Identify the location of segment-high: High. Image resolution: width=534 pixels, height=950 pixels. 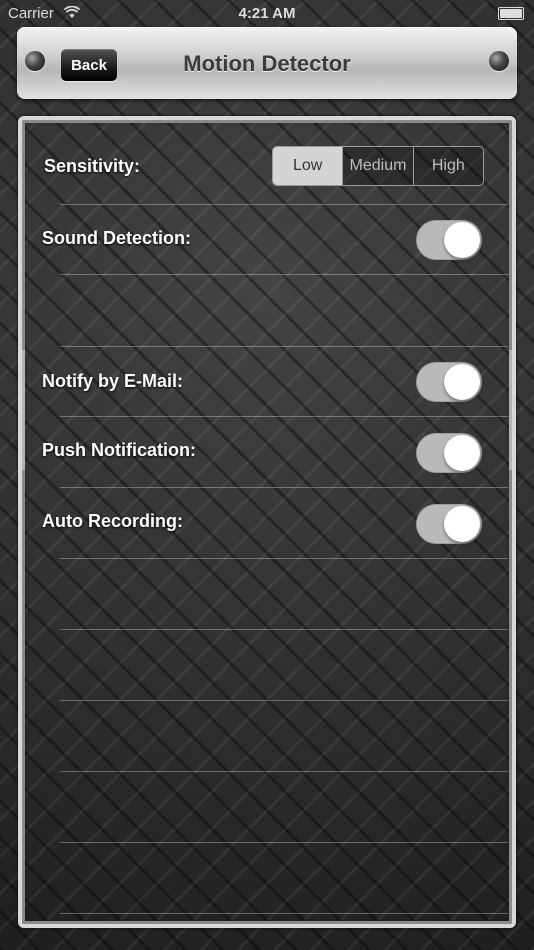
(448, 166).